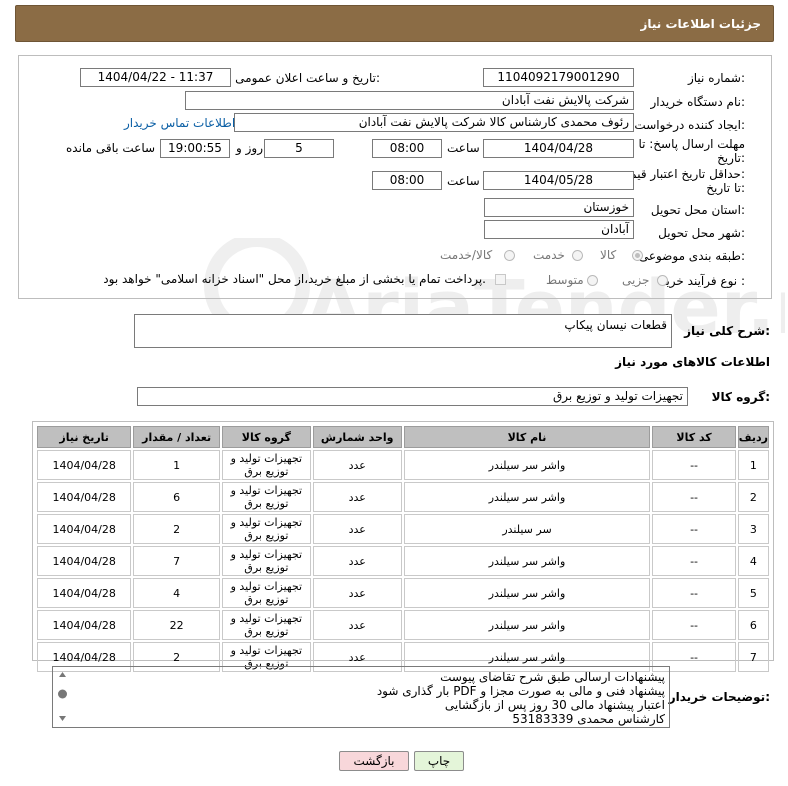  I want to click on summary-field: قطعات نیسان پیکاپ, so click(403, 331).